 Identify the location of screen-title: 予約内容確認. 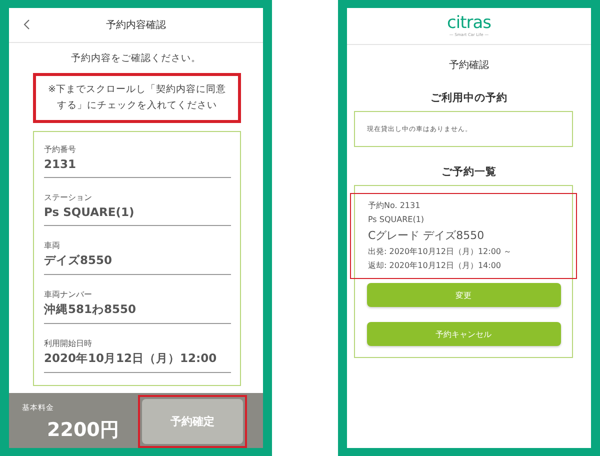
(136, 25).